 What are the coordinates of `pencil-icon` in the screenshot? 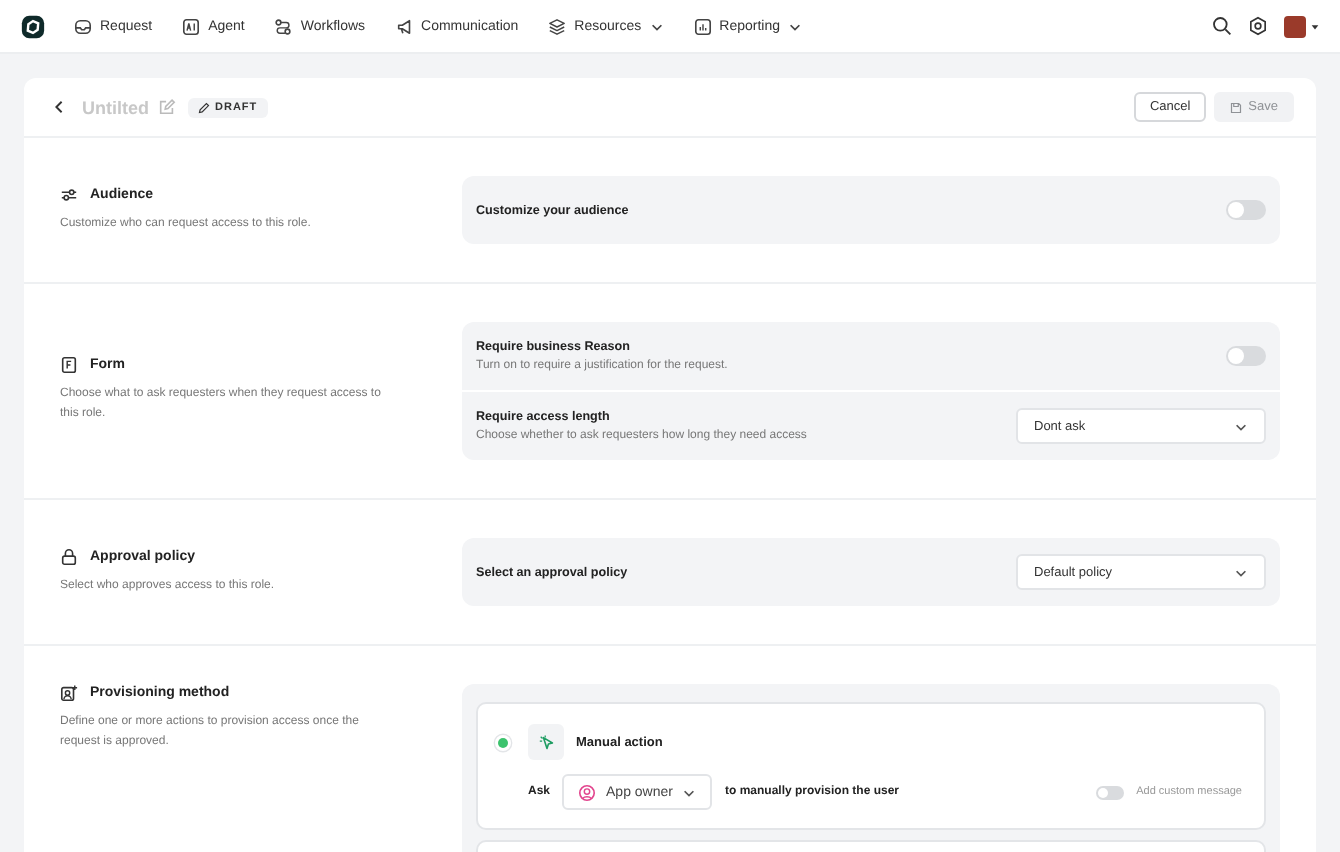 It's located at (203, 107).